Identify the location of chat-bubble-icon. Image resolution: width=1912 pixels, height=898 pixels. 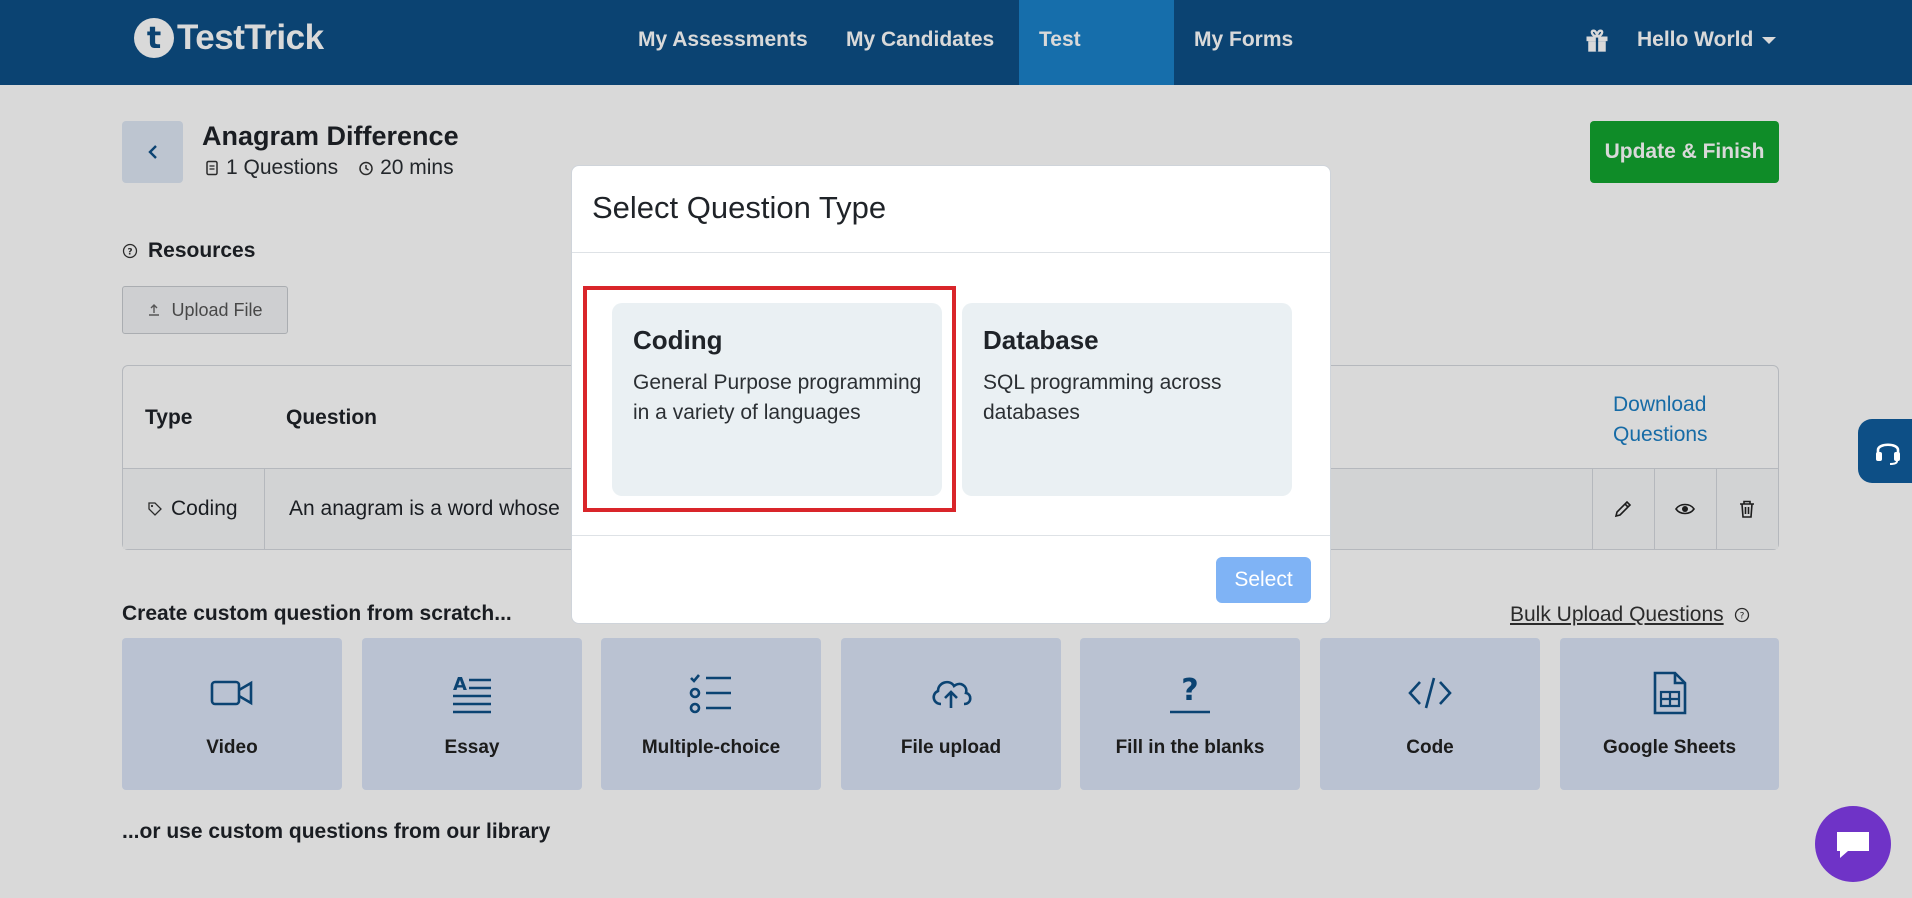
(1853, 845).